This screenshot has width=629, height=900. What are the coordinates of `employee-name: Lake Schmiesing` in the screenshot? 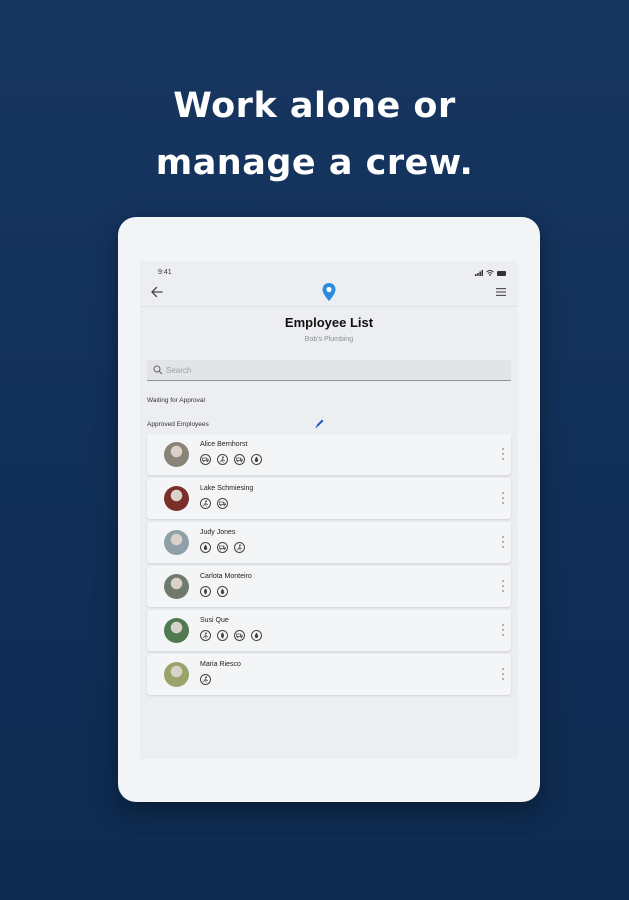 It's located at (227, 488).